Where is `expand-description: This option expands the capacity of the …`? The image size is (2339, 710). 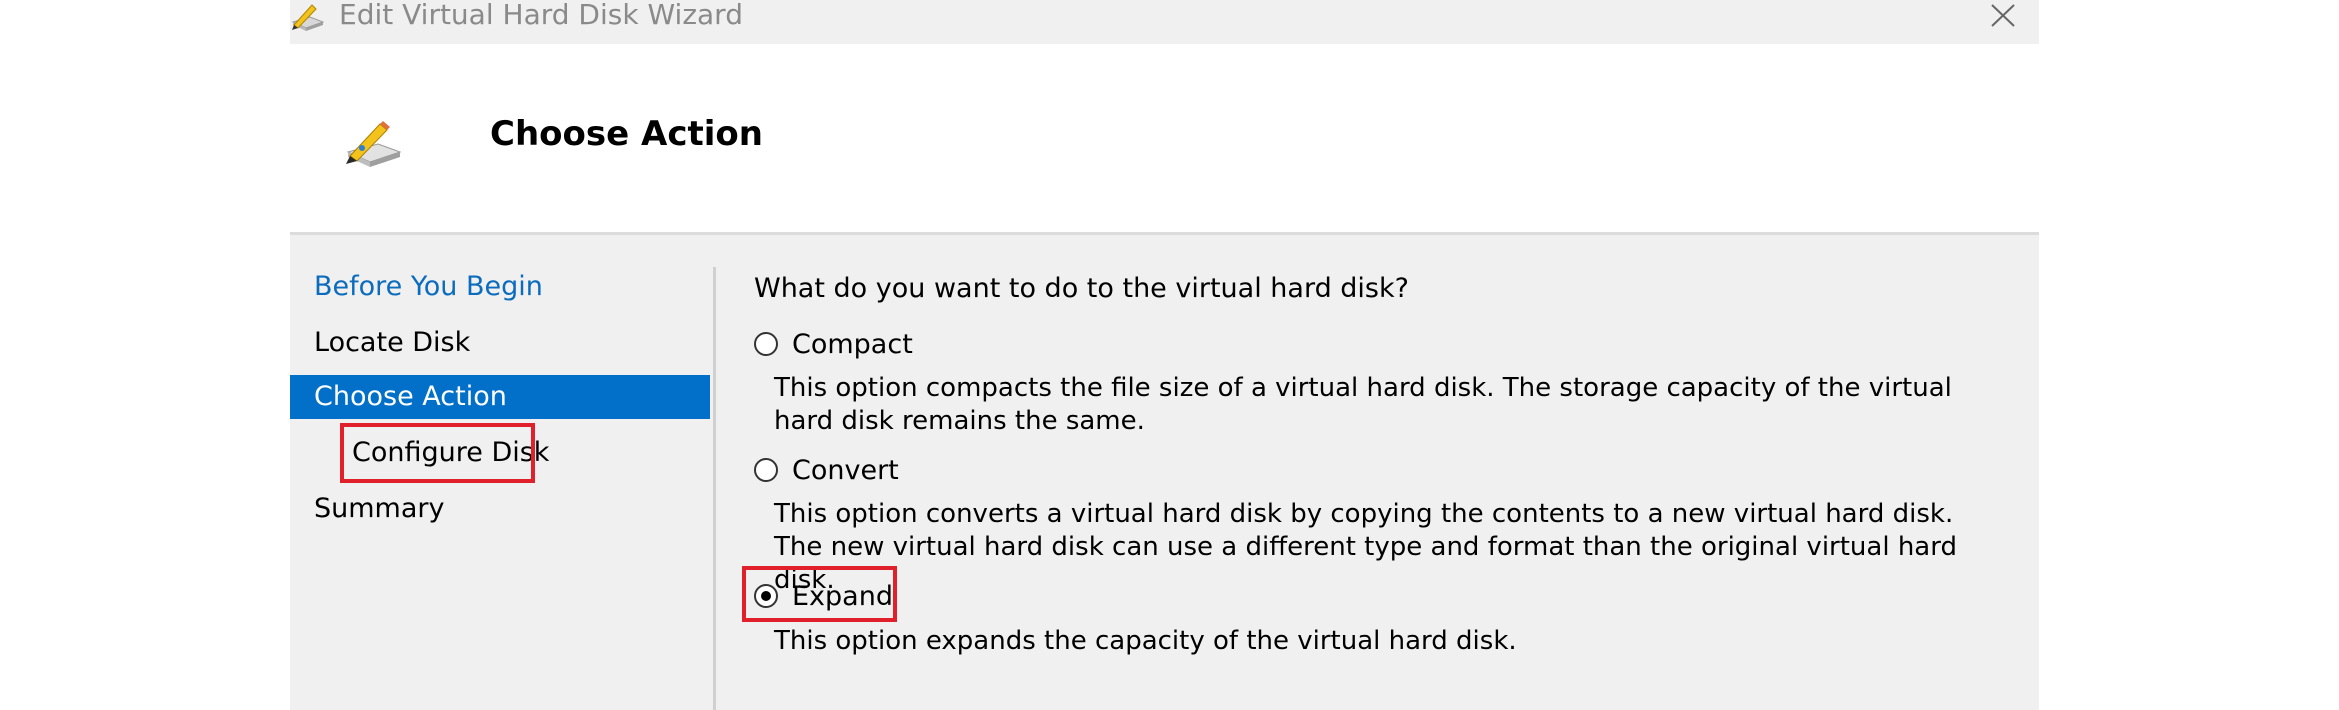
expand-description: This option expands the capacity of the … is located at coordinates (1145, 641).